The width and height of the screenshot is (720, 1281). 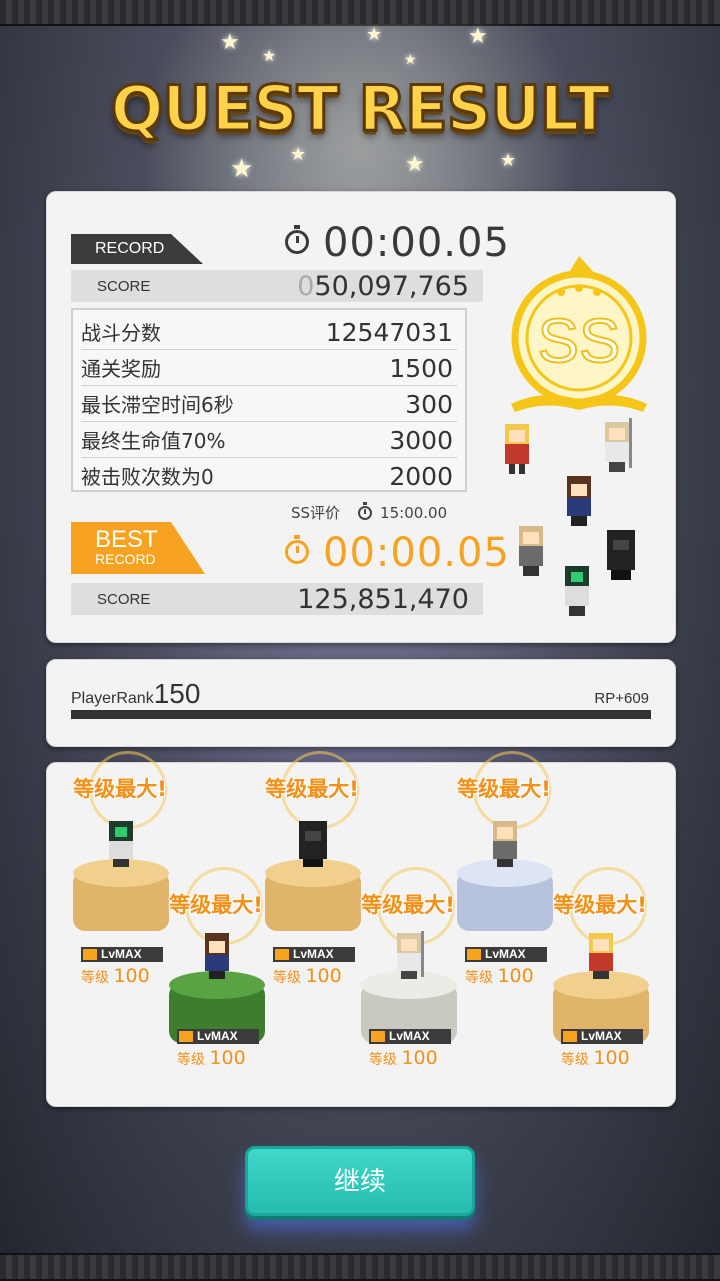 I want to click on page-title: QUEST RESULT, so click(x=360, y=109).